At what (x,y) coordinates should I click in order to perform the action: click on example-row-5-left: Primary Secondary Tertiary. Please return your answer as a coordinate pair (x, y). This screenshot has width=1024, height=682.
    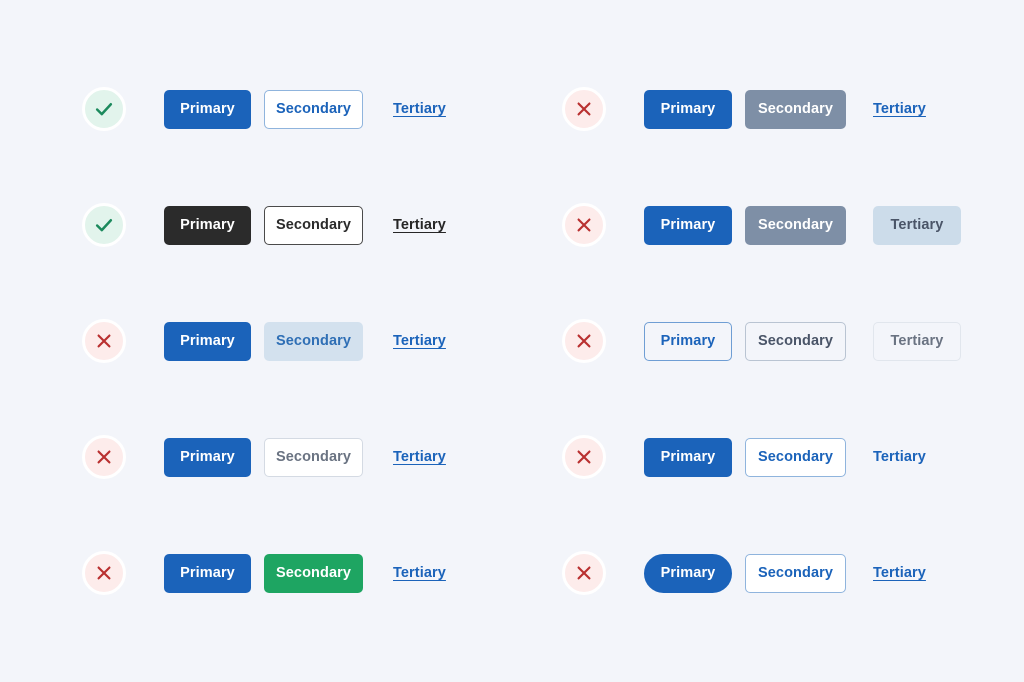
    Looking at the image, I should click on (292, 573).